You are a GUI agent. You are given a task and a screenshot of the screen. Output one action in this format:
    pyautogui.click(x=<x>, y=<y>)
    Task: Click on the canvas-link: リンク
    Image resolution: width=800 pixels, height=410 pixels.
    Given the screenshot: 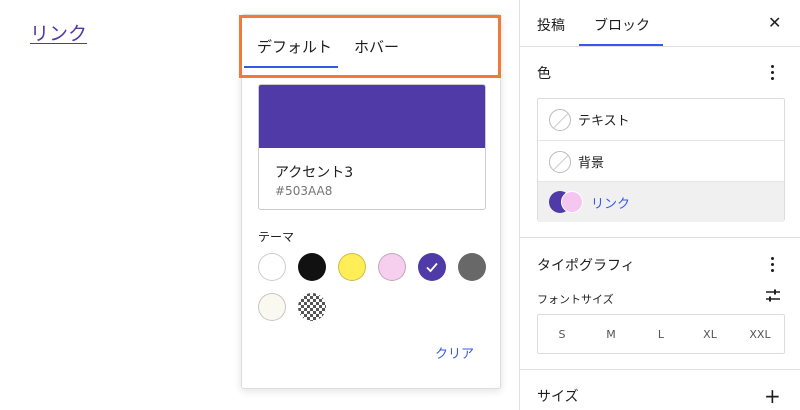 What is the action you would take?
    pyautogui.click(x=58, y=32)
    